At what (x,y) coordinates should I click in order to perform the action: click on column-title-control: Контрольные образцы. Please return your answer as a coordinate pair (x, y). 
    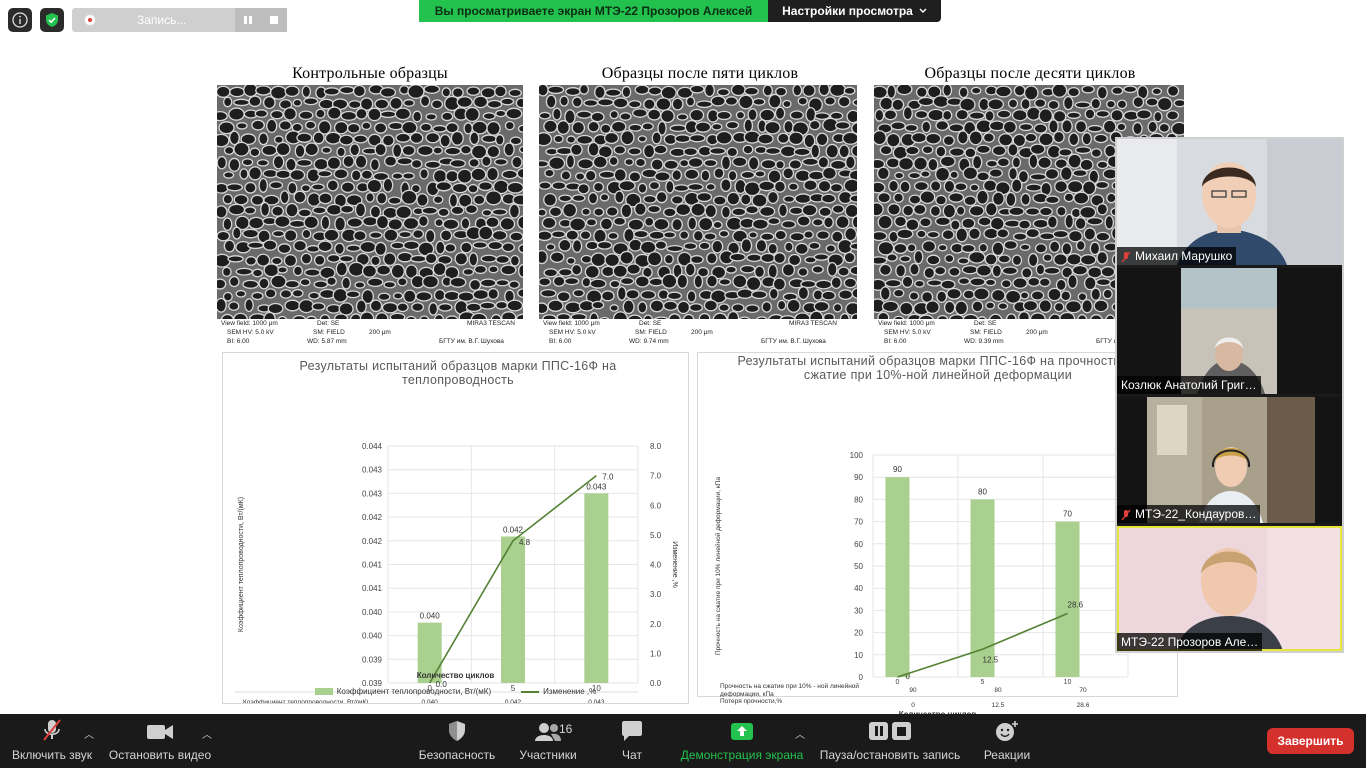
    Looking at the image, I should click on (370, 73).